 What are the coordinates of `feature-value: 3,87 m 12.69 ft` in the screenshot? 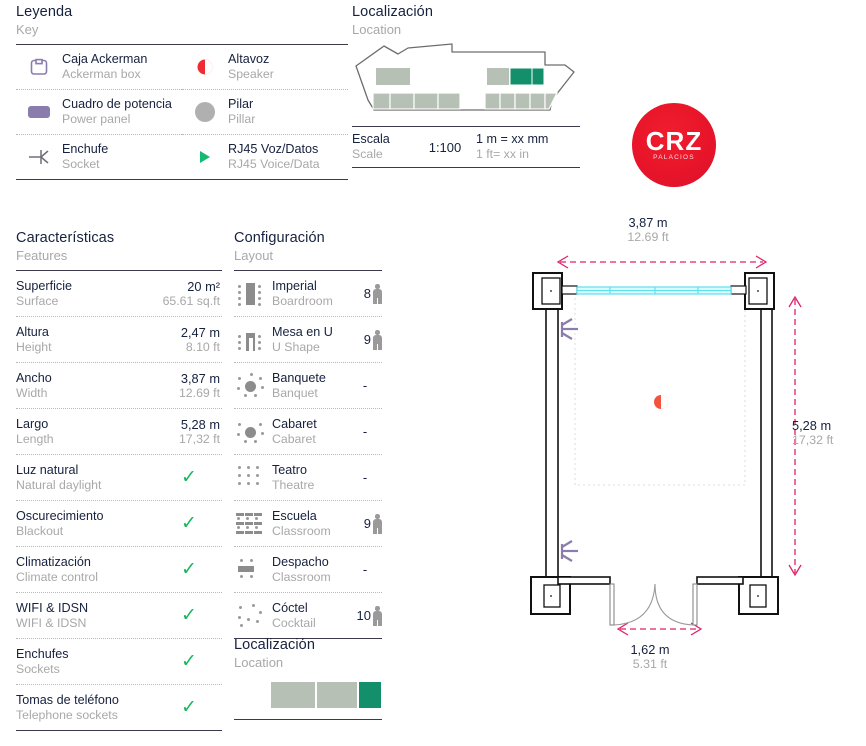 It's located at (200, 386).